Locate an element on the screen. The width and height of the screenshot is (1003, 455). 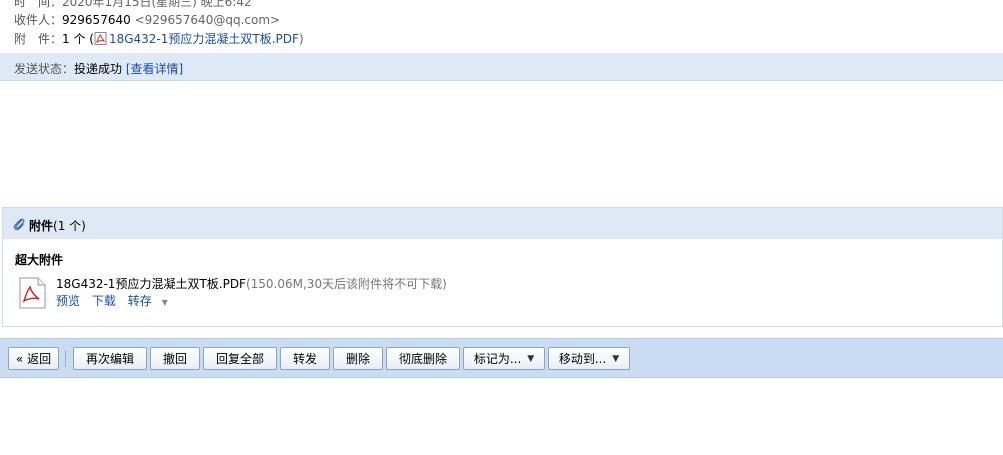
recipient-name: 929657640 is located at coordinates (96, 20).